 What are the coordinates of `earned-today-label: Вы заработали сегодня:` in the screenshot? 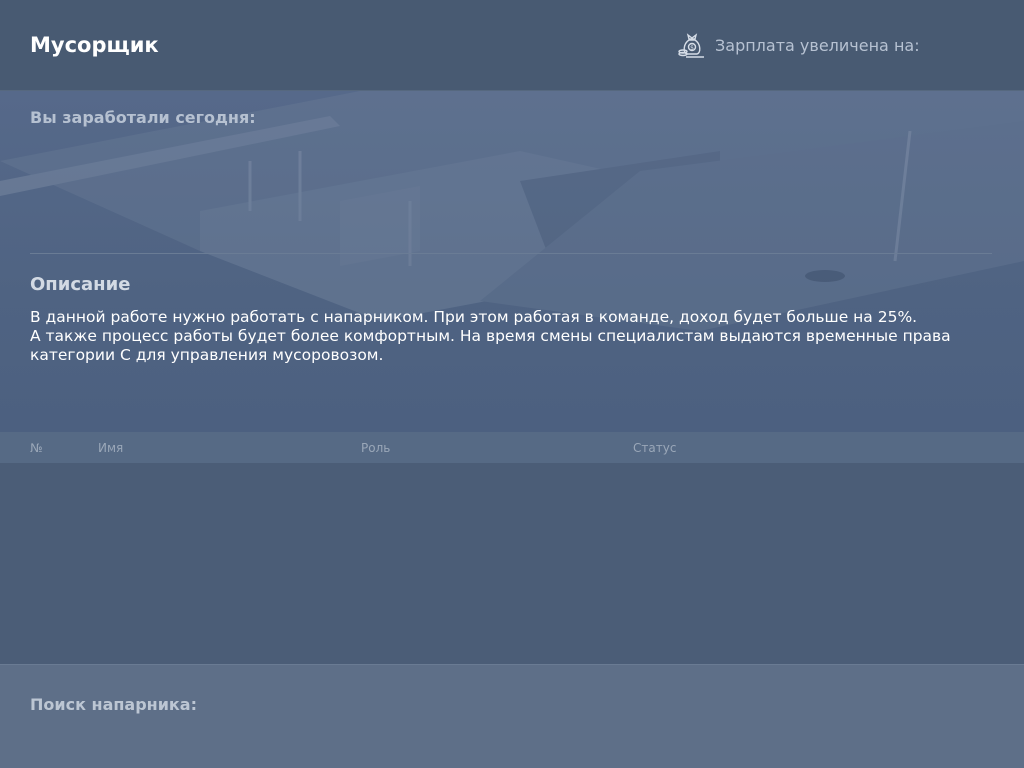 It's located at (143, 117).